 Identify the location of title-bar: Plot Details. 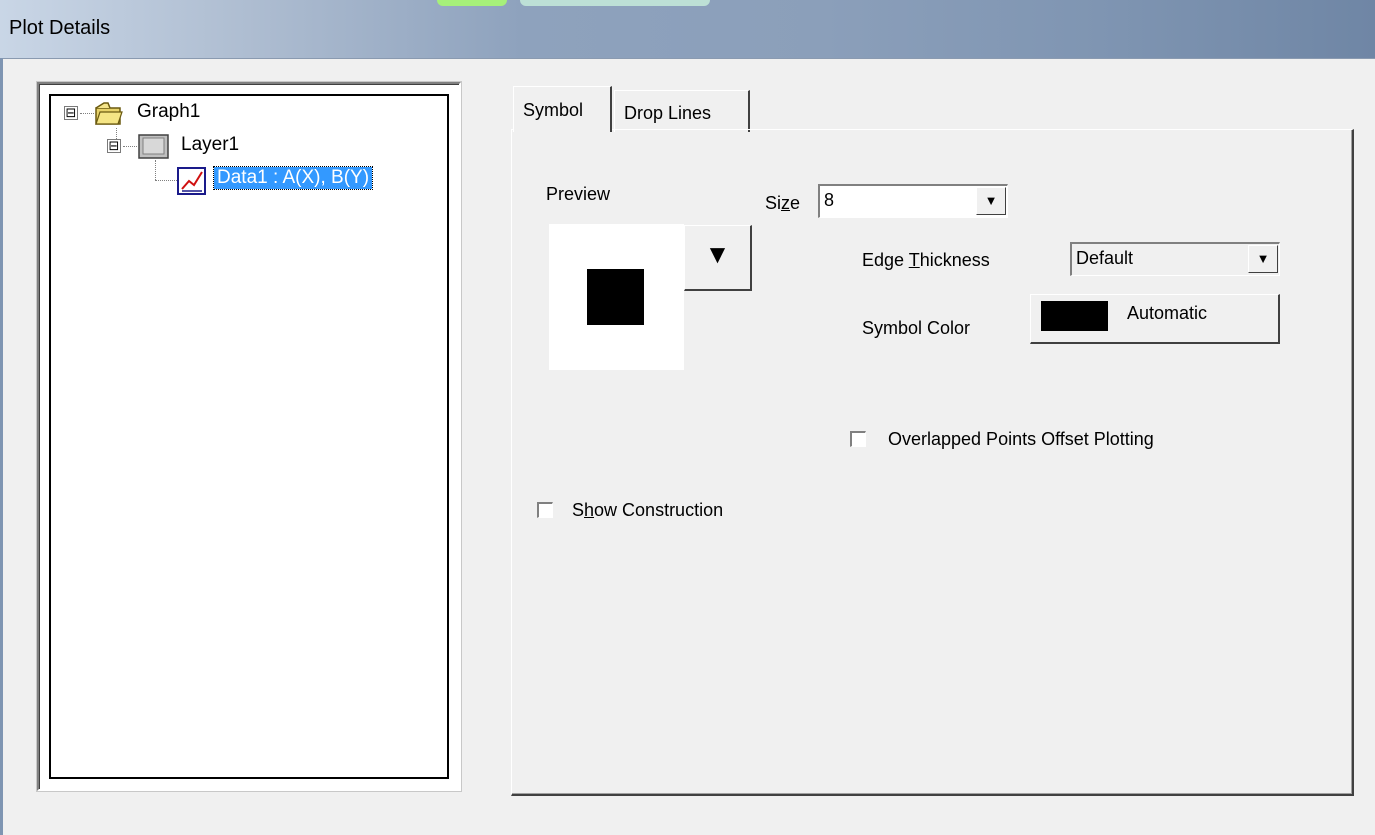
(687, 29).